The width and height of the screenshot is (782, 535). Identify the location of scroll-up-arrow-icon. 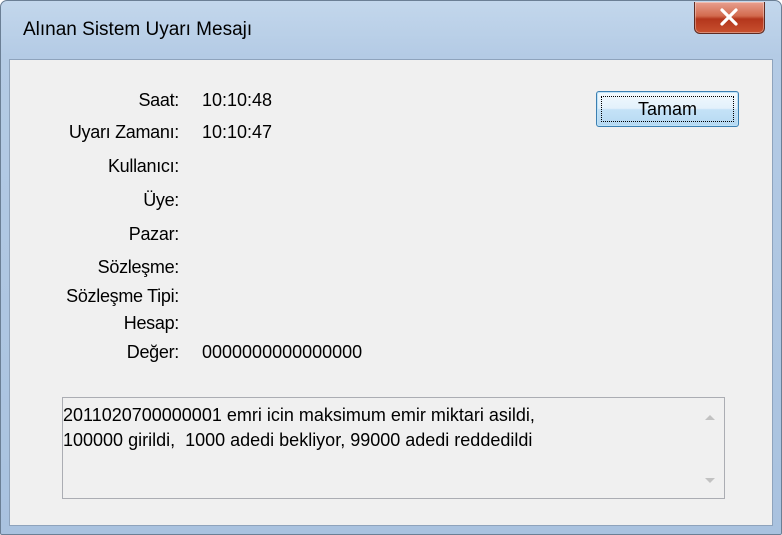
(710, 417).